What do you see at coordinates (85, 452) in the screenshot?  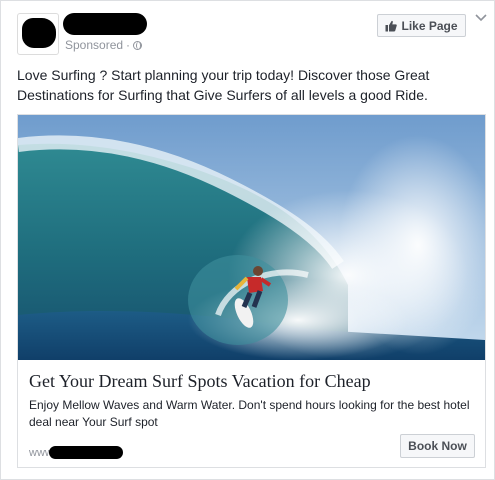 I see `ad-url-redacted` at bounding box center [85, 452].